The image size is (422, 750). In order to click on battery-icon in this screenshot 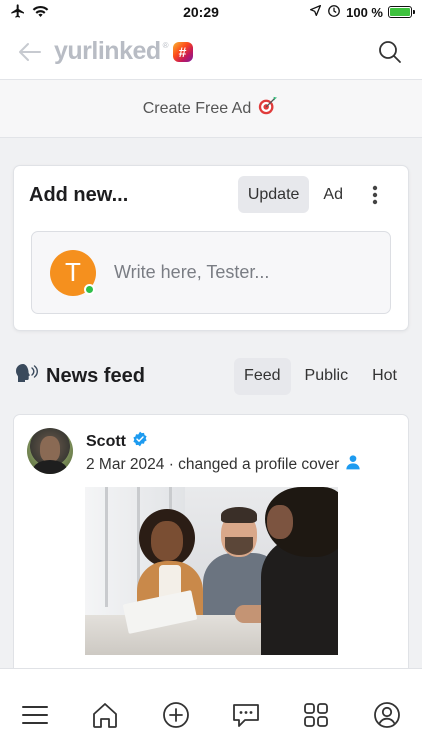, I will do `click(401, 12)`.